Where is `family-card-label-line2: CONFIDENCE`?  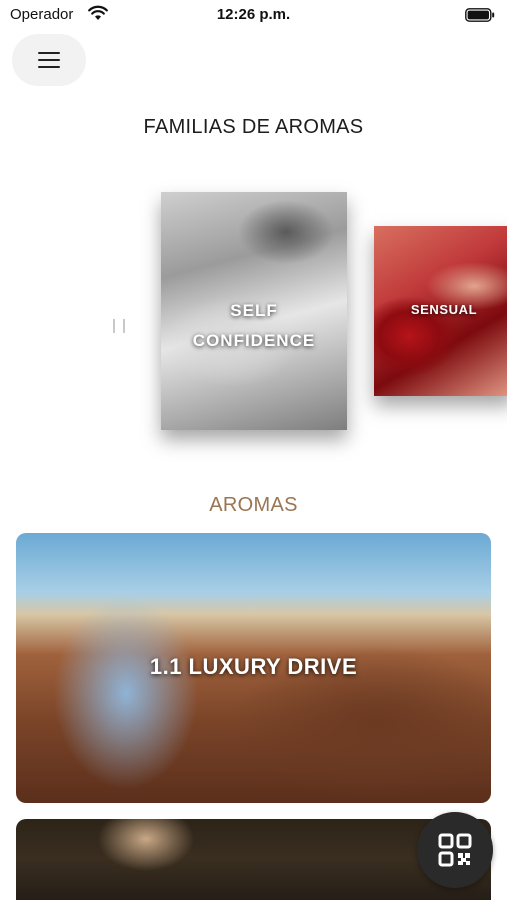
family-card-label-line2: CONFIDENCE is located at coordinates (254, 340).